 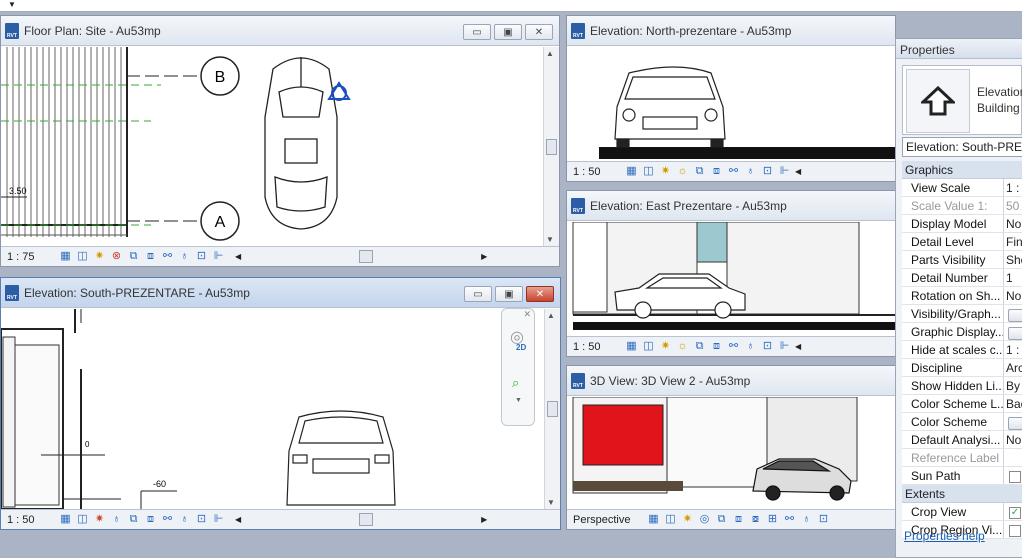 What do you see at coordinates (518, 367) in the screenshot?
I see `navigation-bar: ✕ ◎ 2D ⌕ ▼` at bounding box center [518, 367].